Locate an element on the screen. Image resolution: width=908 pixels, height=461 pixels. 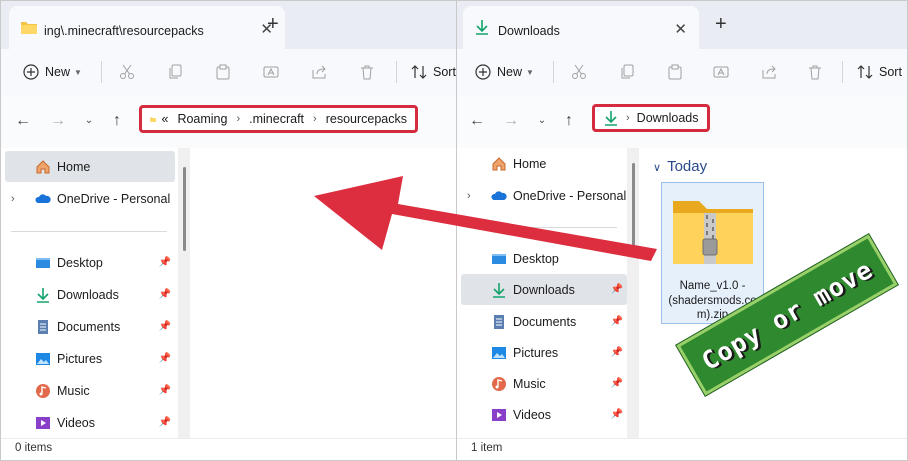
sidebar-item-label: Home is located at coordinates (530, 163).